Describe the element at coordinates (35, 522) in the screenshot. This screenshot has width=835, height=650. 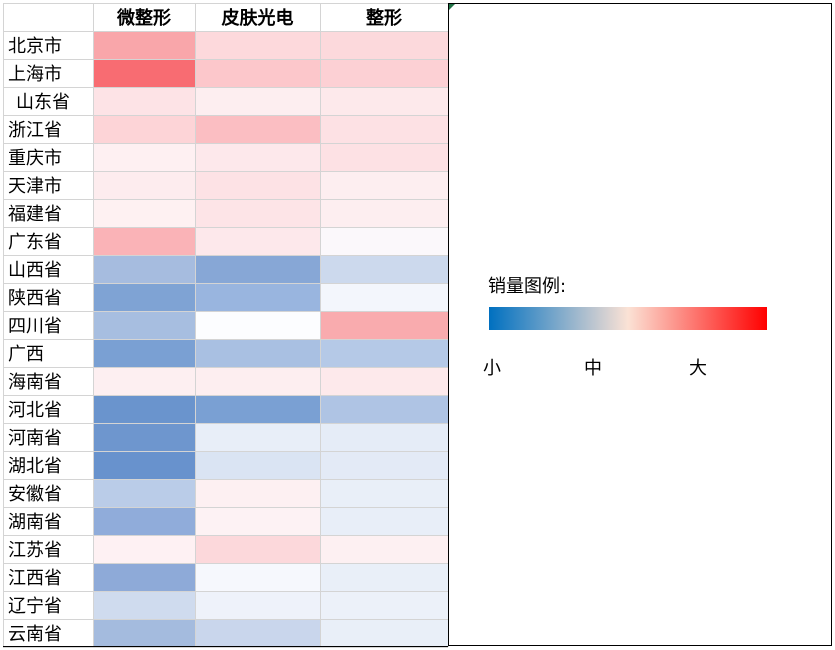
I see `row-label: 湖南省` at that location.